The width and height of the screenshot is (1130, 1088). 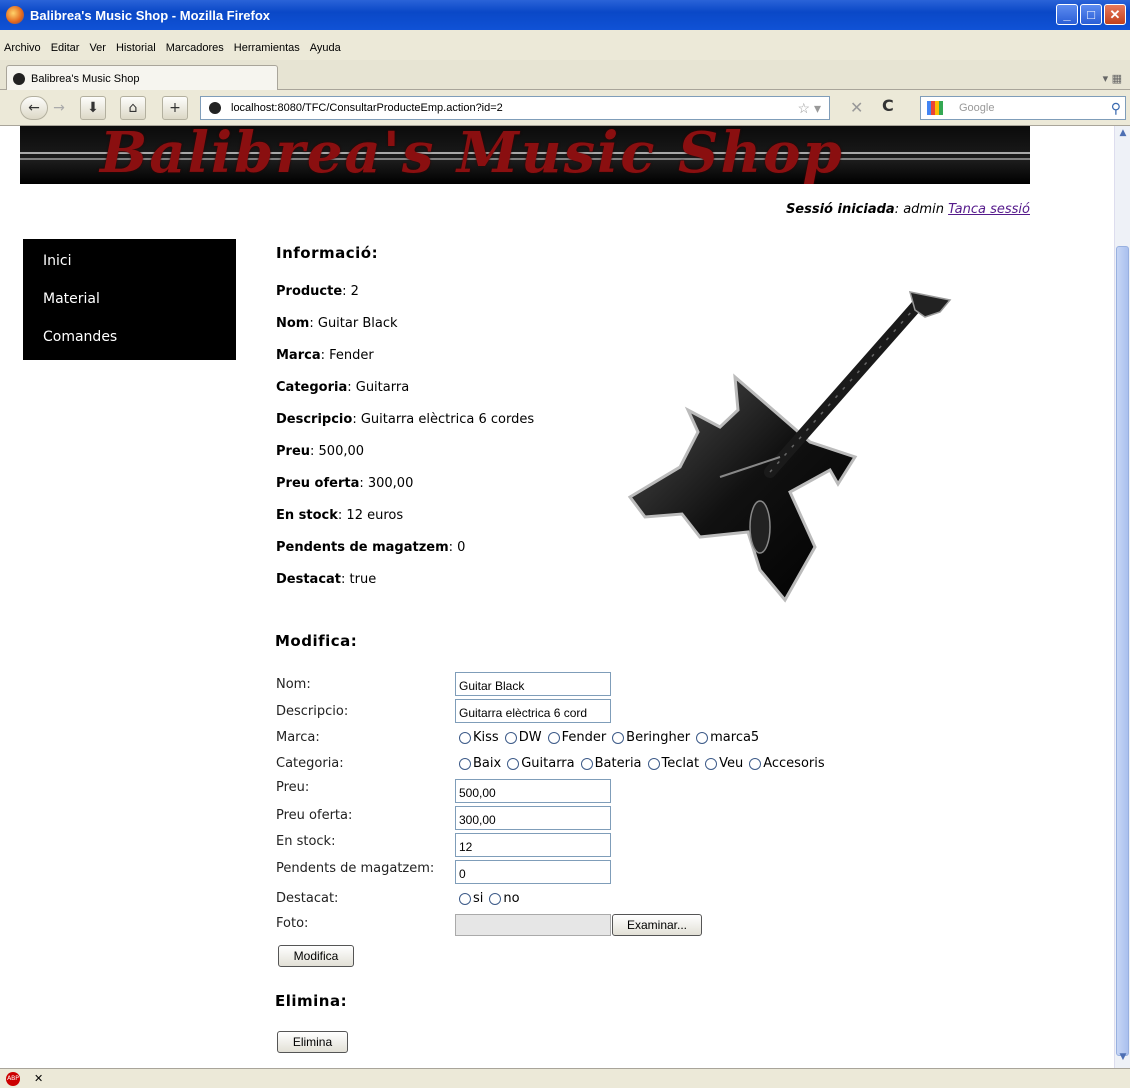 What do you see at coordinates (345, 483) in the screenshot?
I see `info-row: Preu oferta: 300,00` at bounding box center [345, 483].